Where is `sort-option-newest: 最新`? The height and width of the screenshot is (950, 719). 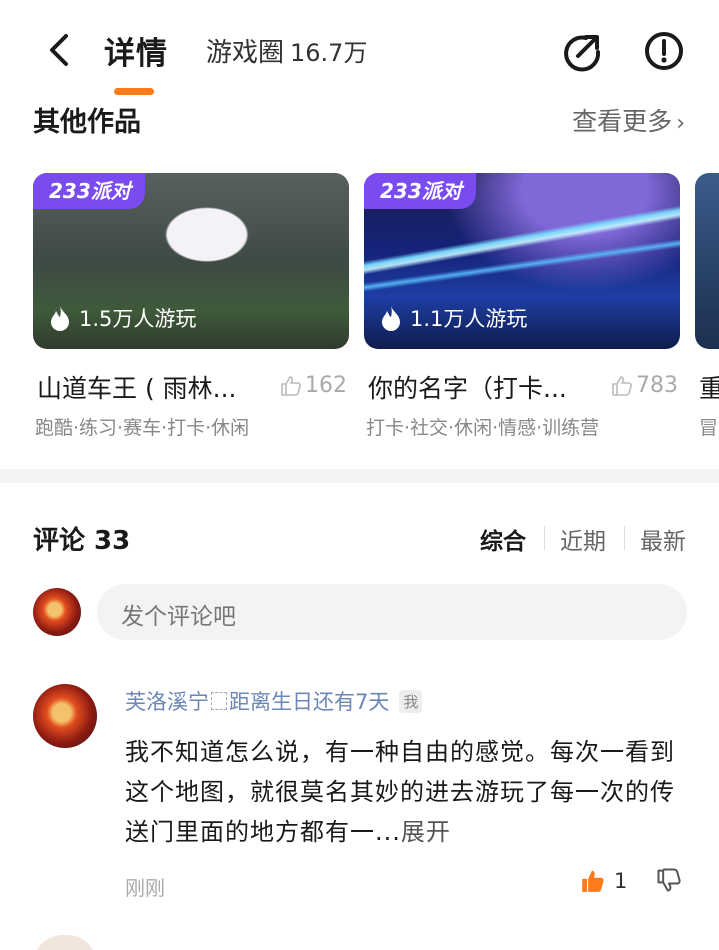 sort-option-newest: 最新 is located at coordinates (663, 539).